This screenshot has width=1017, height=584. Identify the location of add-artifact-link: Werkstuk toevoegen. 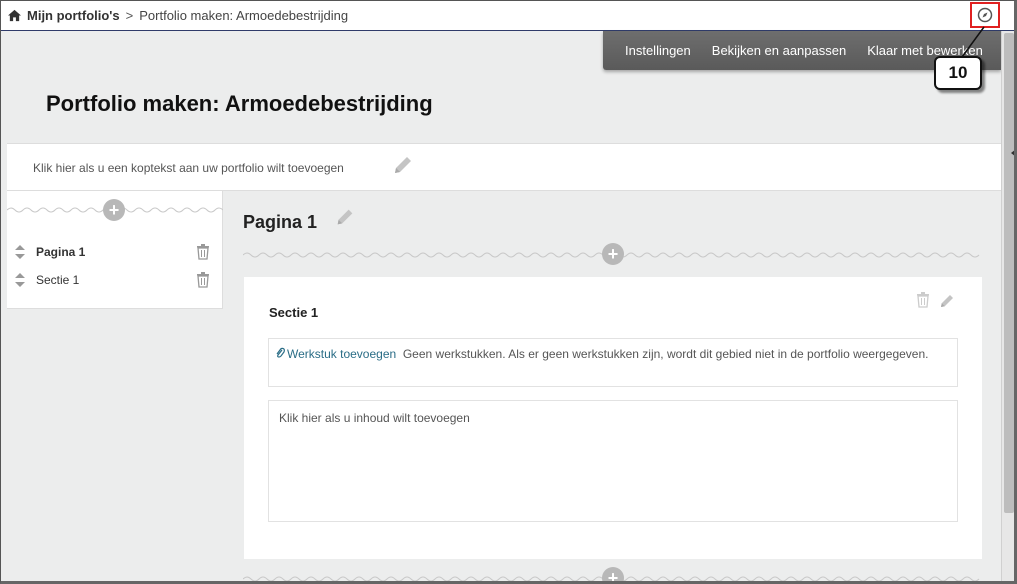
(335, 354).